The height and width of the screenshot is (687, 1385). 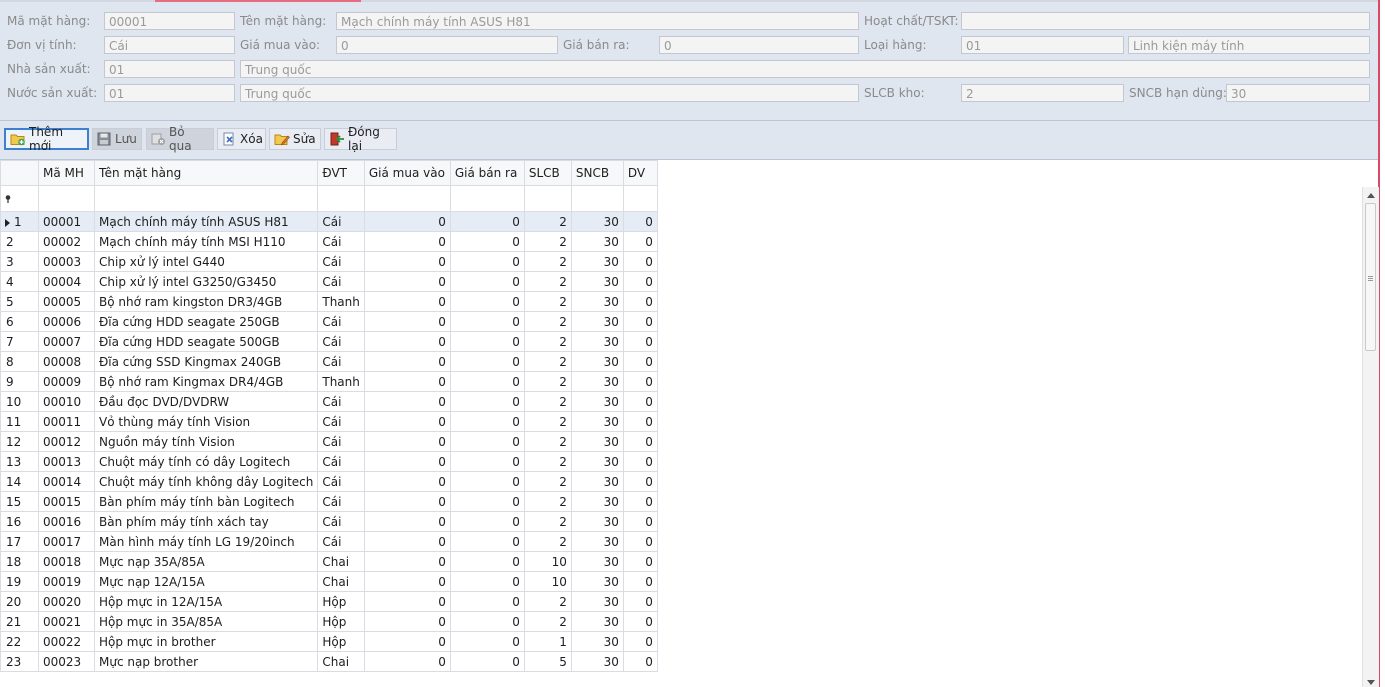 What do you see at coordinates (66, 661) in the screenshot?
I see `table-cell: 00023` at bounding box center [66, 661].